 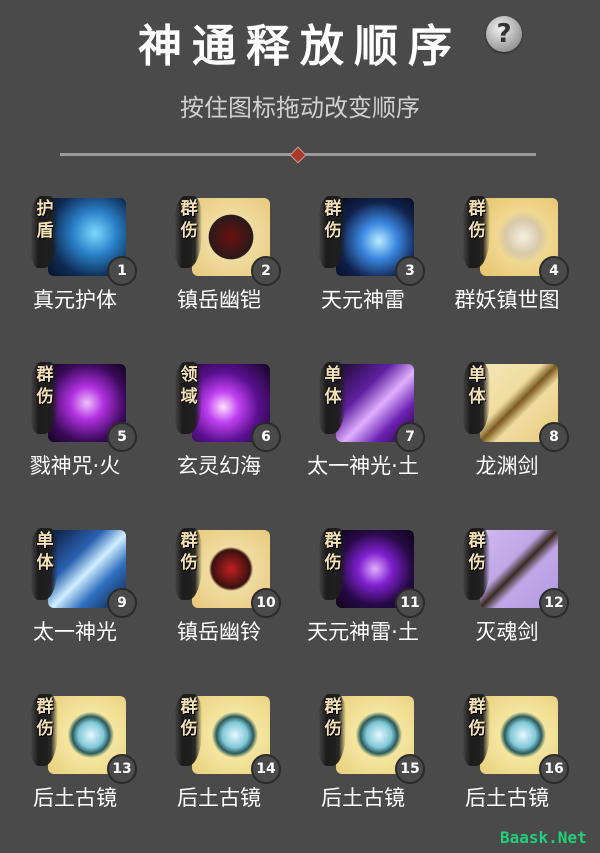 I want to click on order-badge: 8, so click(x=554, y=437).